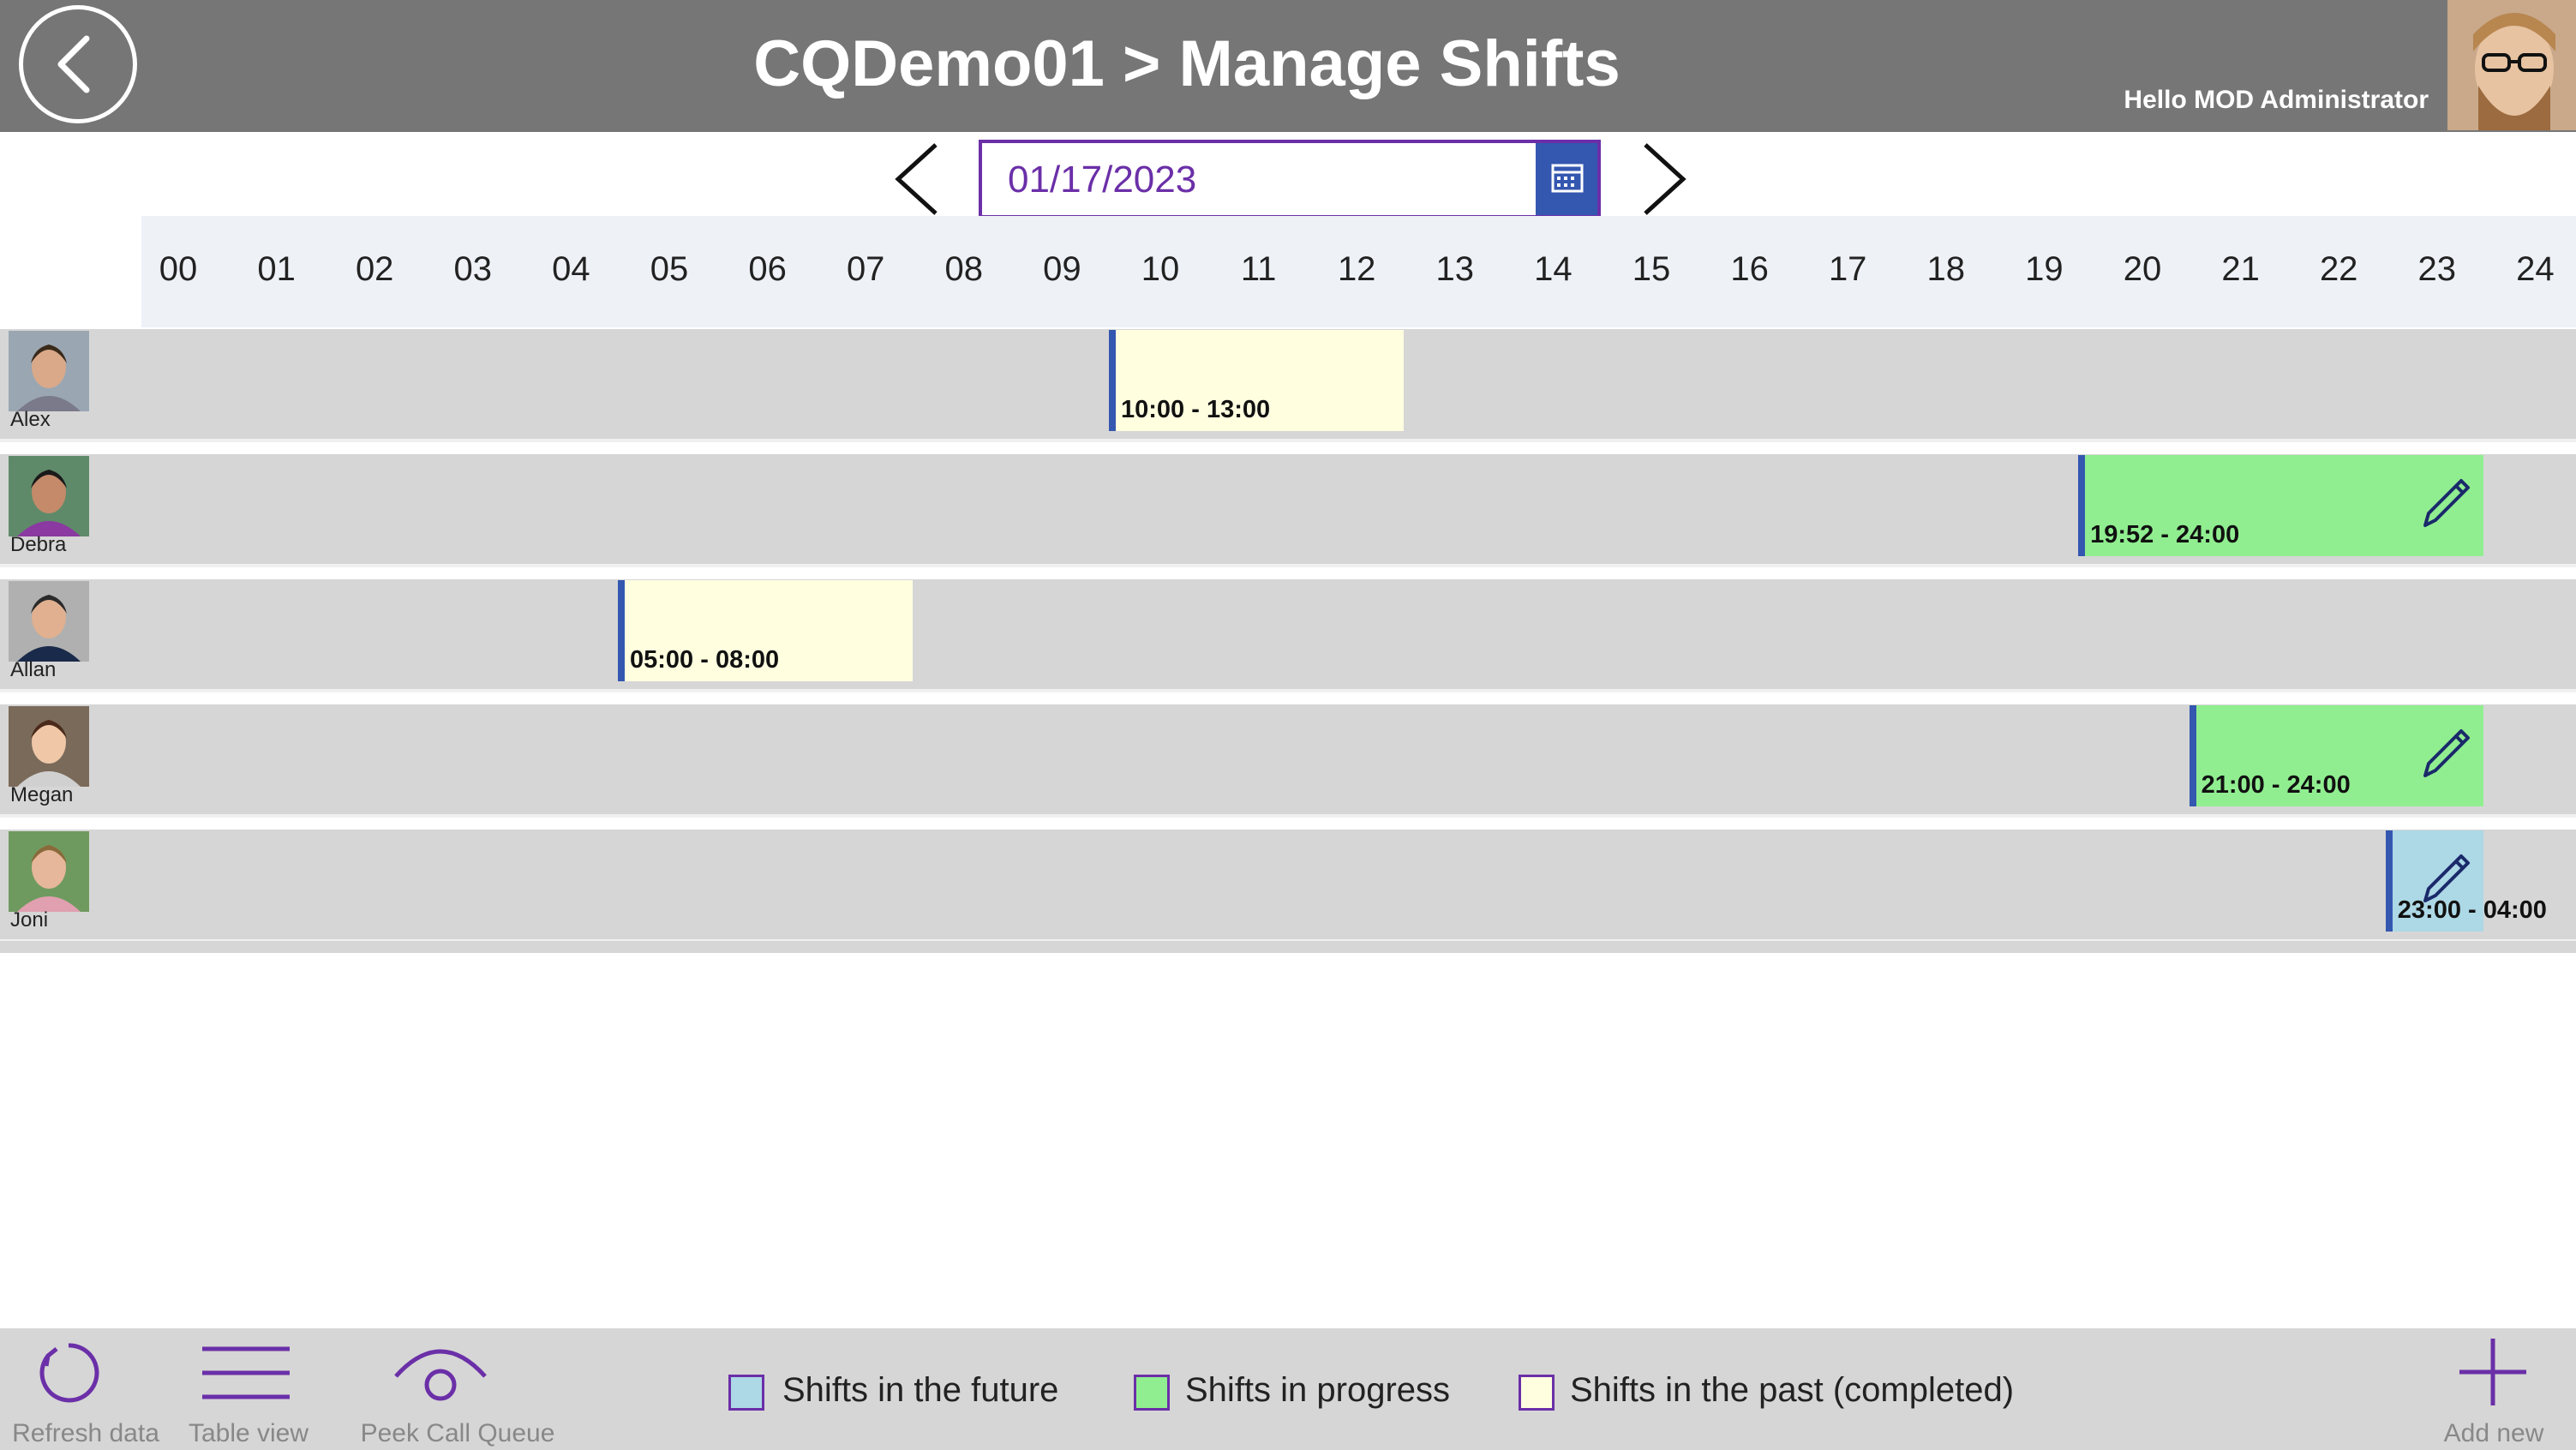 The width and height of the screenshot is (2576, 1450). Describe the element at coordinates (42, 794) in the screenshot. I see `employee-name: Megan` at that location.